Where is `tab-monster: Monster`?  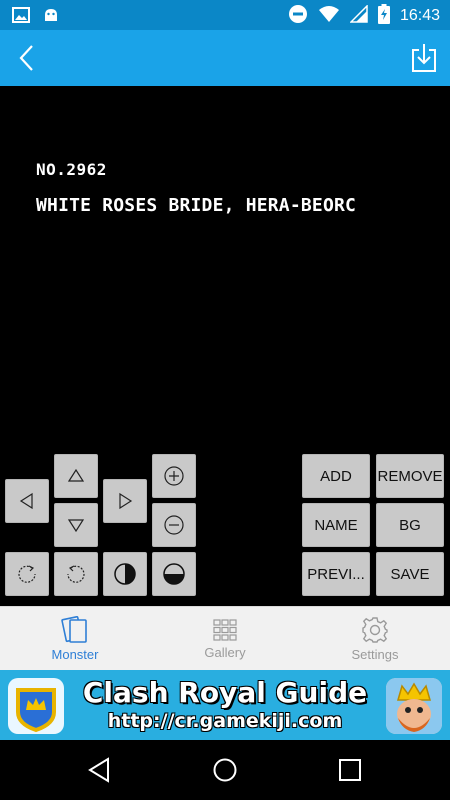
tab-monster: Monster is located at coordinates (75, 638).